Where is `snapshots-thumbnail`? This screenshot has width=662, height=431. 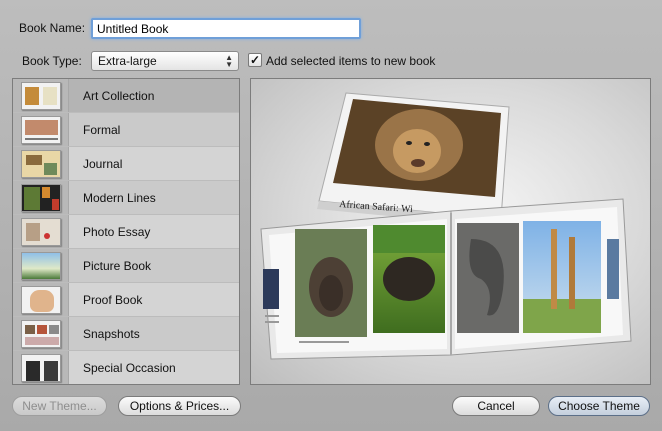
snapshots-thumbnail is located at coordinates (40, 333).